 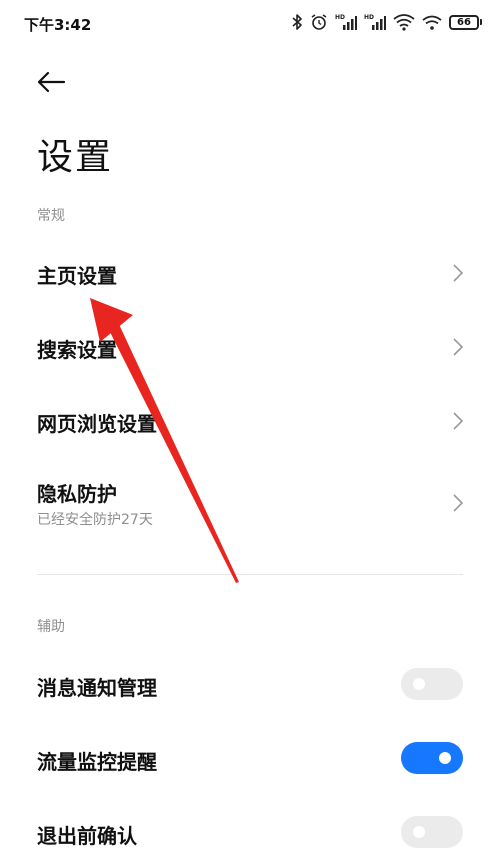 I want to click on settings-item-subtitle: 已经安全防护27天, so click(x=95, y=520).